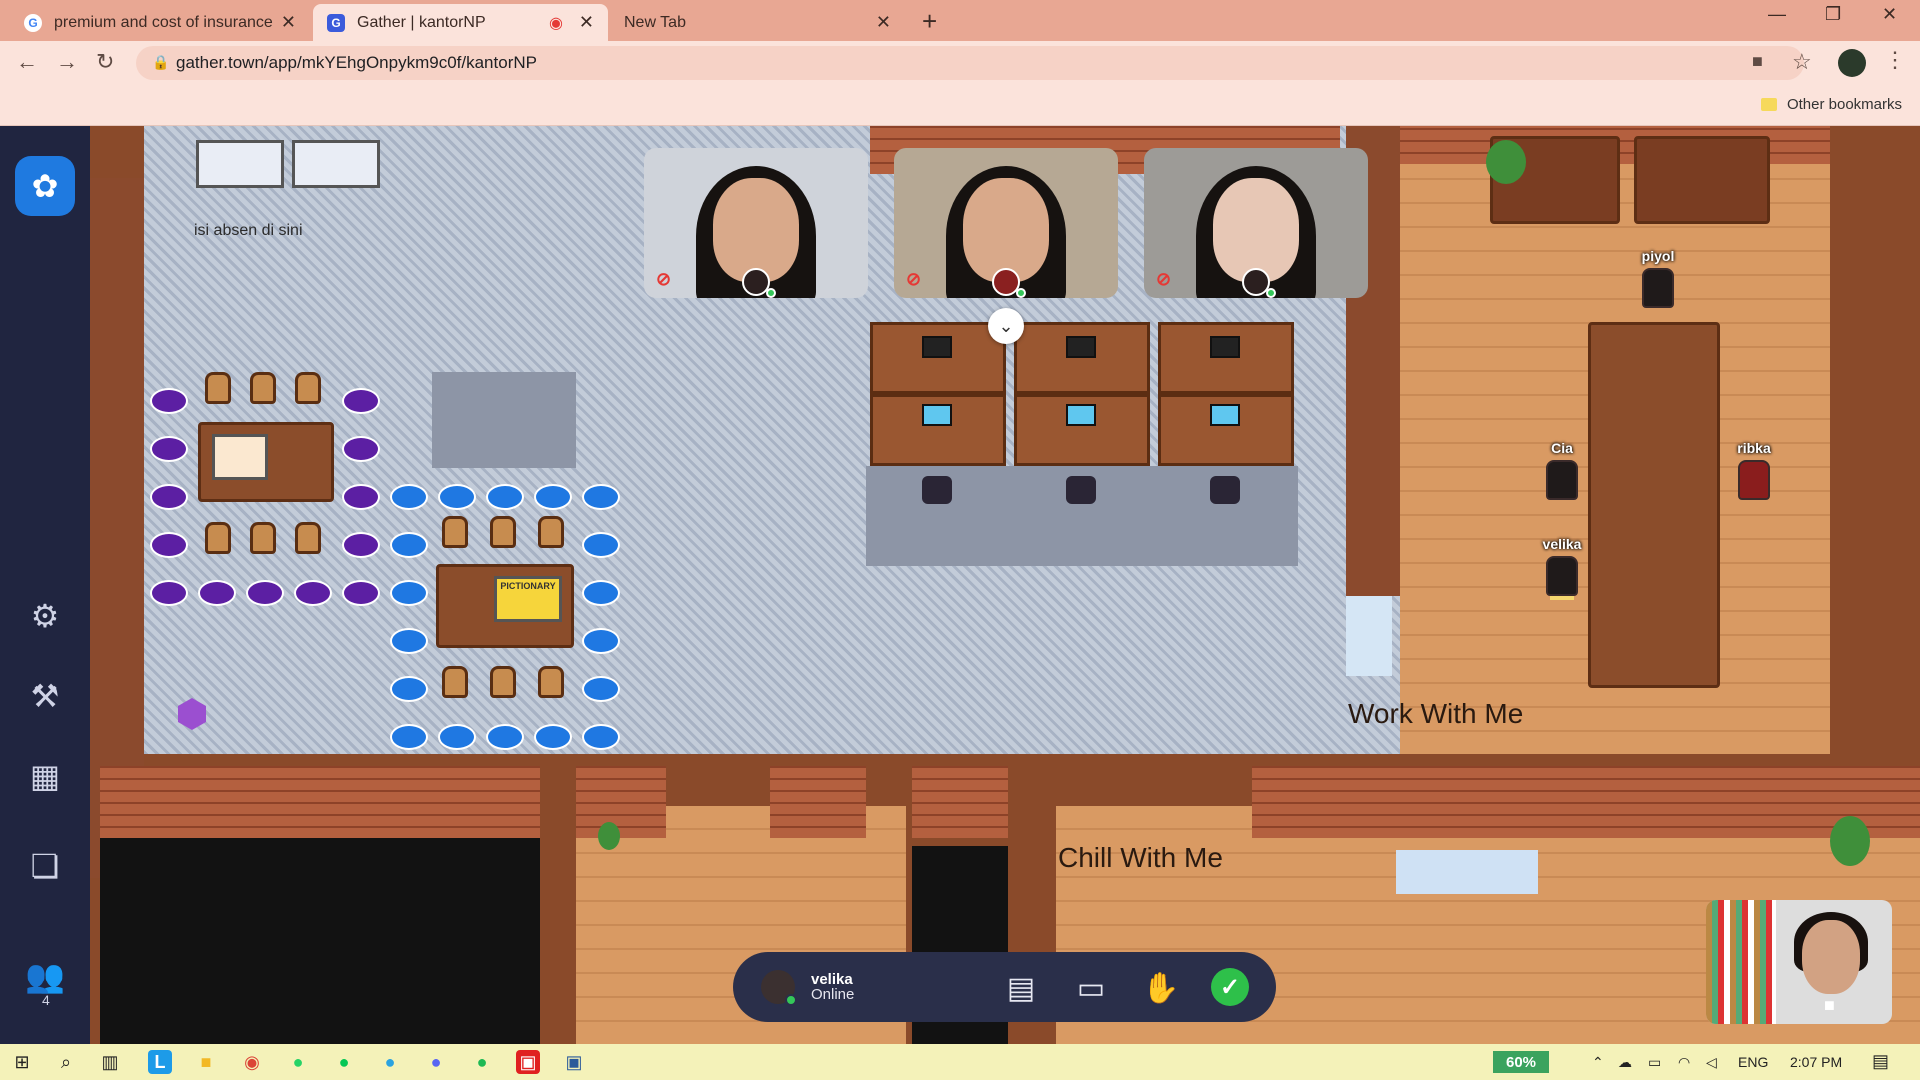 Image resolution: width=1920 pixels, height=1080 pixels. I want to click on chat-icon: ❏, so click(45, 866).